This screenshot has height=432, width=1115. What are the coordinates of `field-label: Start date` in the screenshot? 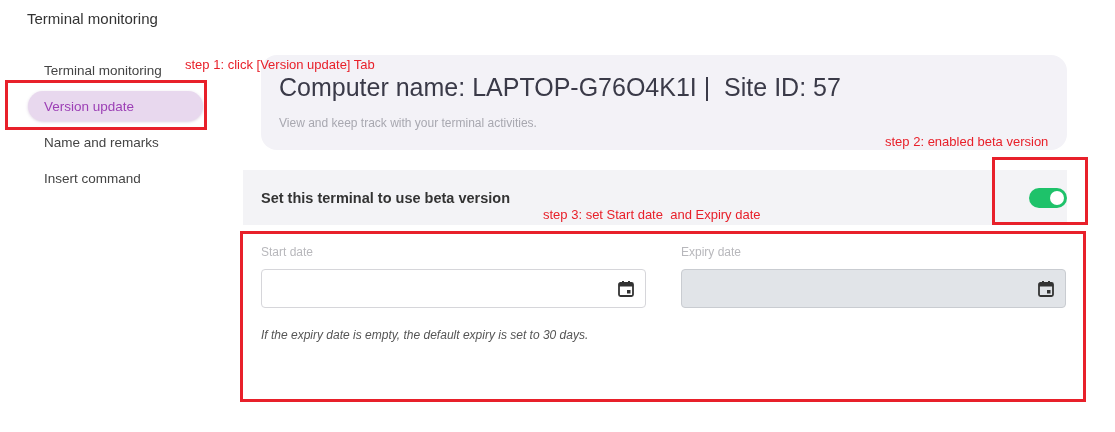 It's located at (287, 253).